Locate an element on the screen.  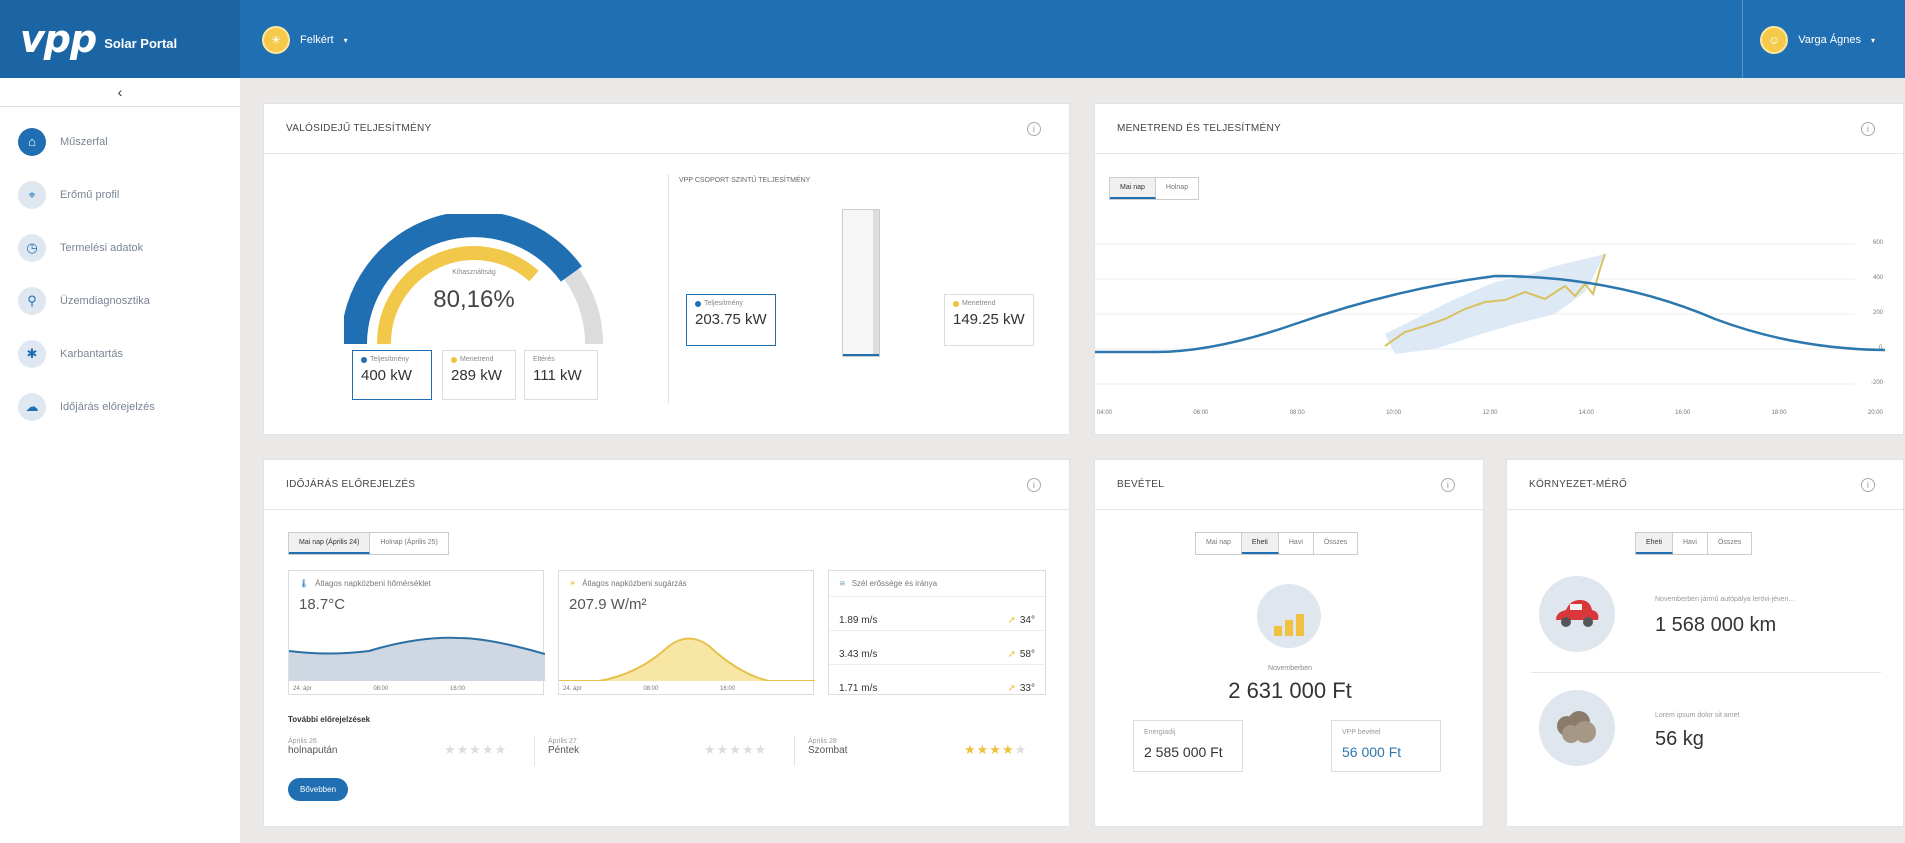
sidebar-item-label: Műszerfal is located at coordinates (84, 141).